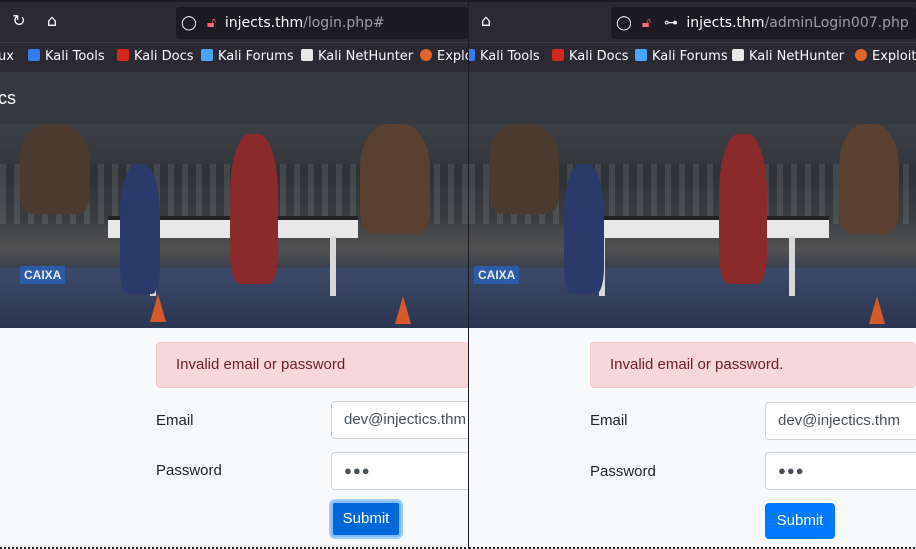  What do you see at coordinates (753, 365) in the screenshot?
I see `error-alert: Invalid email or password.` at bounding box center [753, 365].